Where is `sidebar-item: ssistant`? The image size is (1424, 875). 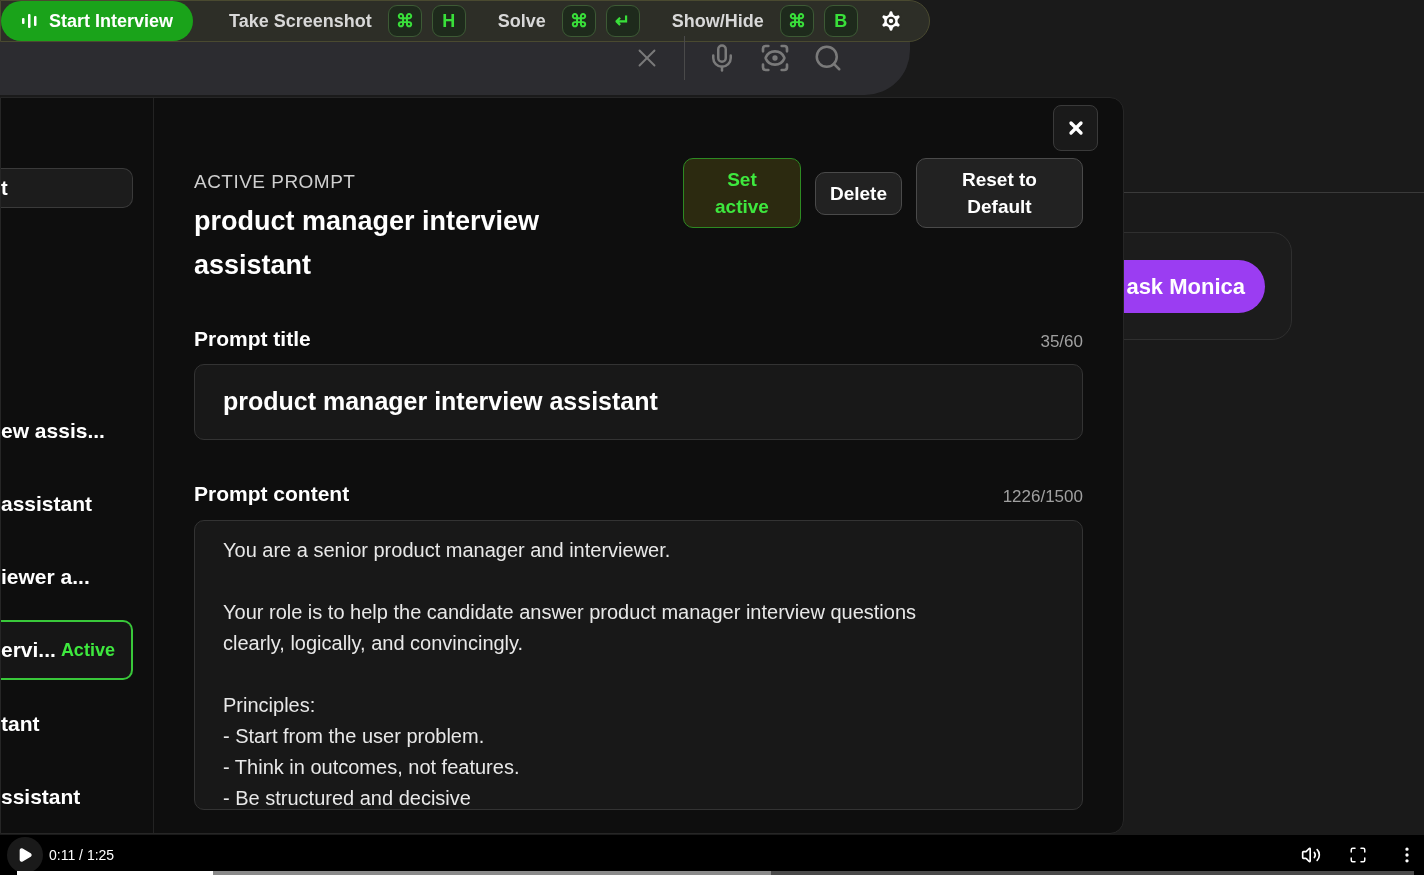 sidebar-item: ssistant is located at coordinates (67, 796).